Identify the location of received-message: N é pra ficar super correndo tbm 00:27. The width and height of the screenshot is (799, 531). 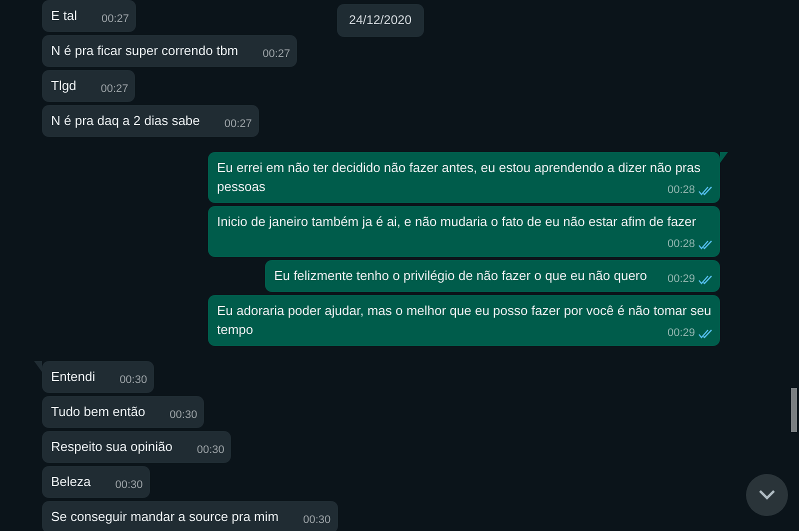
(170, 51).